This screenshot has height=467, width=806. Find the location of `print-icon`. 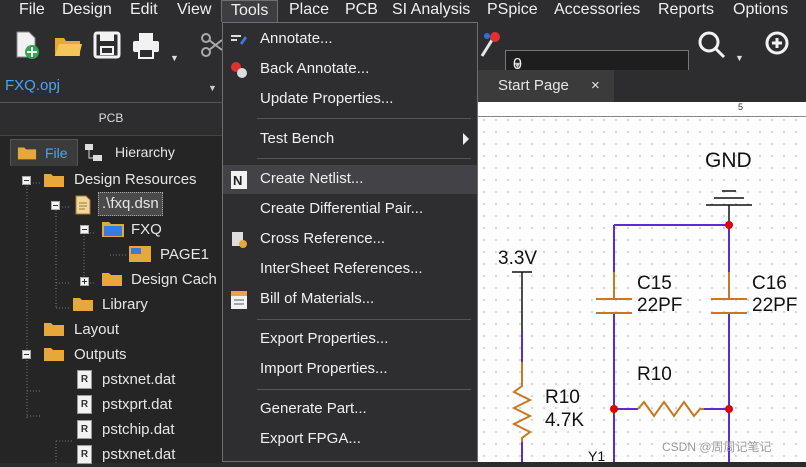

print-icon is located at coordinates (146, 45).